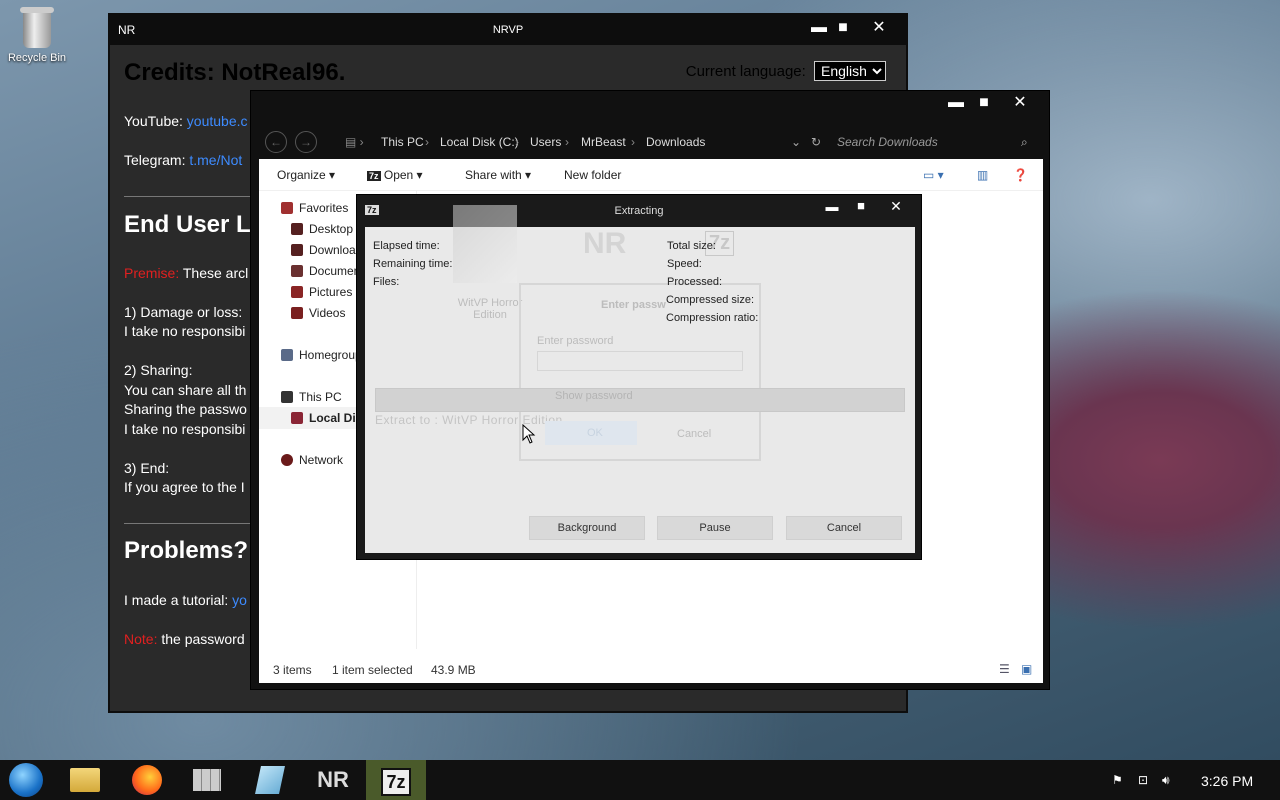 The width and height of the screenshot is (1280, 800). I want to click on language-dropdown: English, so click(850, 71).